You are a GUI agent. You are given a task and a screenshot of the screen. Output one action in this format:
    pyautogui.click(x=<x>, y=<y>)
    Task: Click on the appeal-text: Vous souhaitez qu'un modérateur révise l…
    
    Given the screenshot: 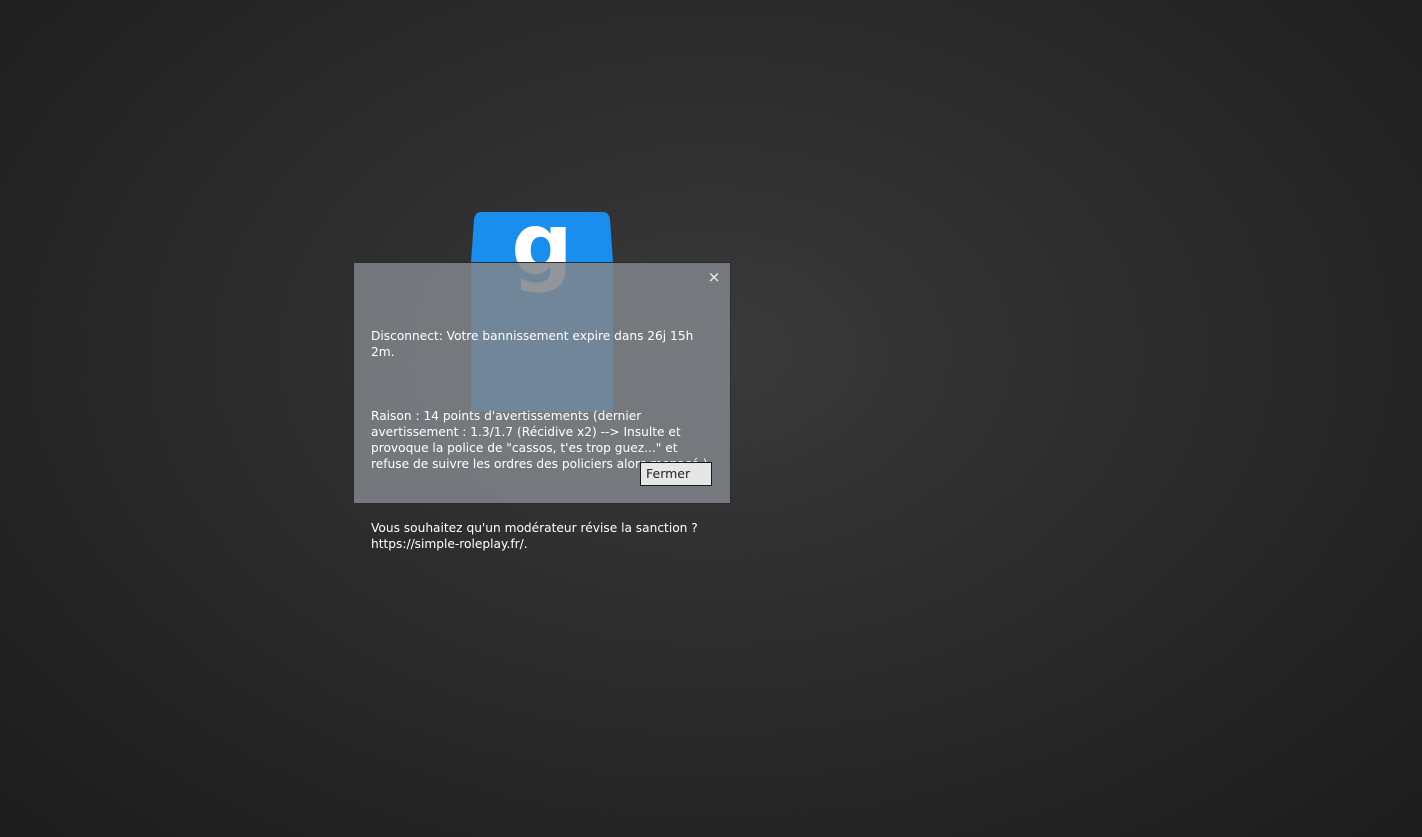 What is the action you would take?
    pyautogui.click(x=536, y=536)
    